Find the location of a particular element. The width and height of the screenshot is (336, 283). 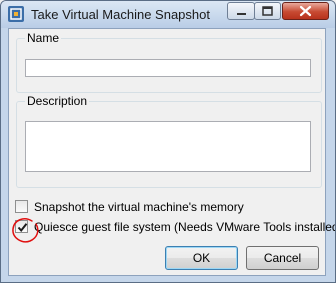

close-icon is located at coordinates (305, 11).